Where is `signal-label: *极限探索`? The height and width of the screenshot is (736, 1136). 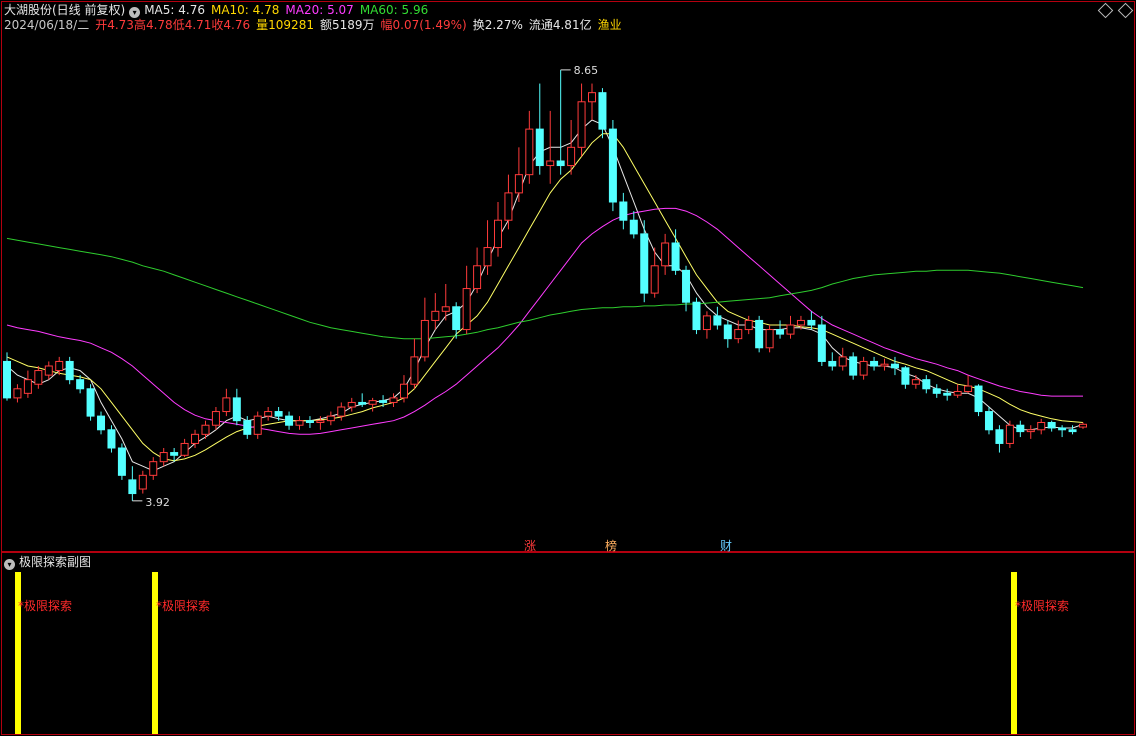 signal-label: *极限探索 is located at coordinates (45, 606).